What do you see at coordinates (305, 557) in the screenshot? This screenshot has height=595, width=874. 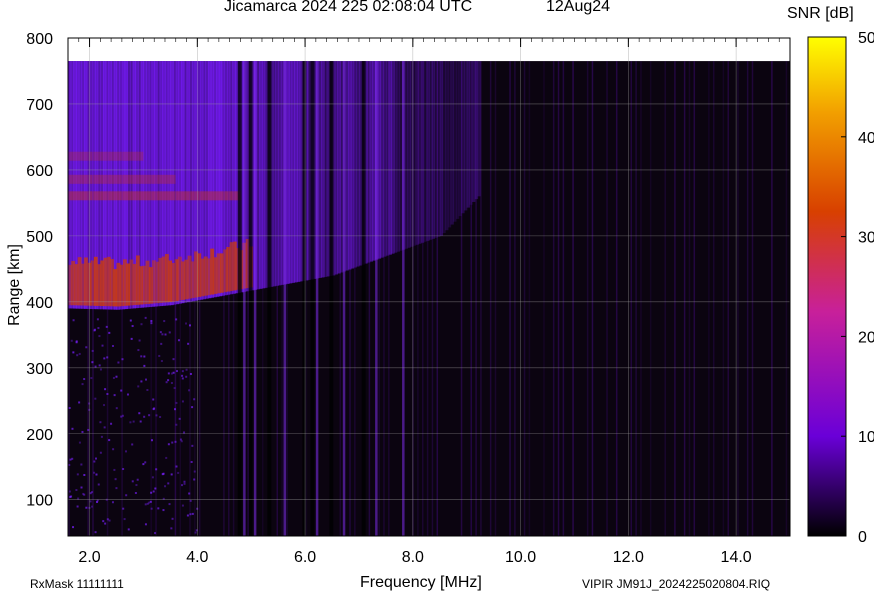 I see `x-tick-label: 6.0` at bounding box center [305, 557].